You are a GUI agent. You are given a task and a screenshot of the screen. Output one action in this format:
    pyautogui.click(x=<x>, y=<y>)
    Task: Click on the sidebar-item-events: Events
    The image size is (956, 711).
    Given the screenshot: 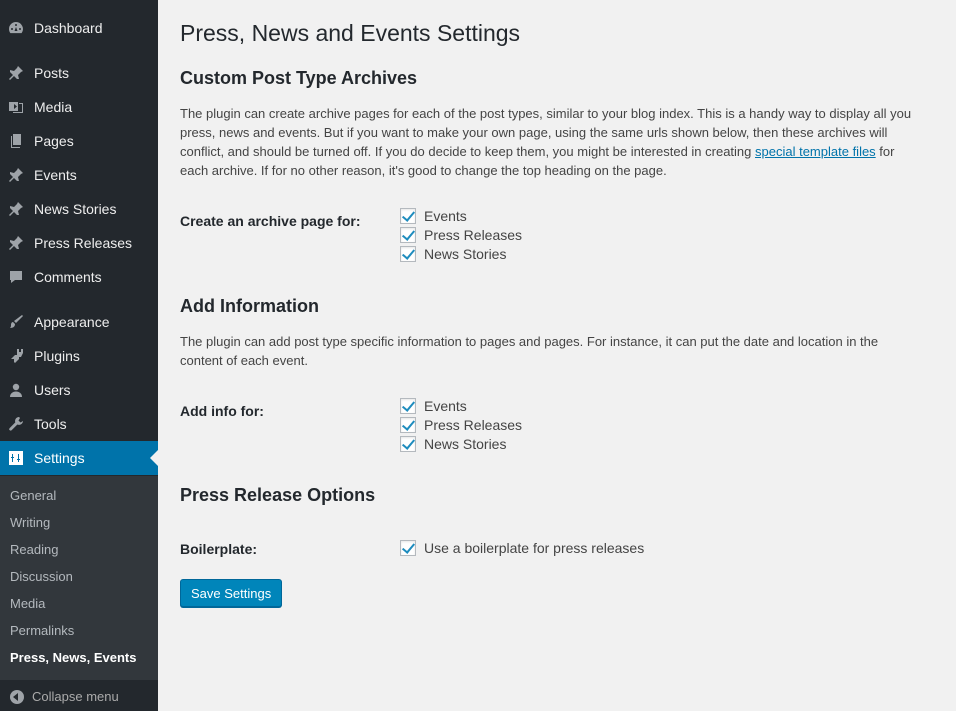 What is the action you would take?
    pyautogui.click(x=79, y=175)
    